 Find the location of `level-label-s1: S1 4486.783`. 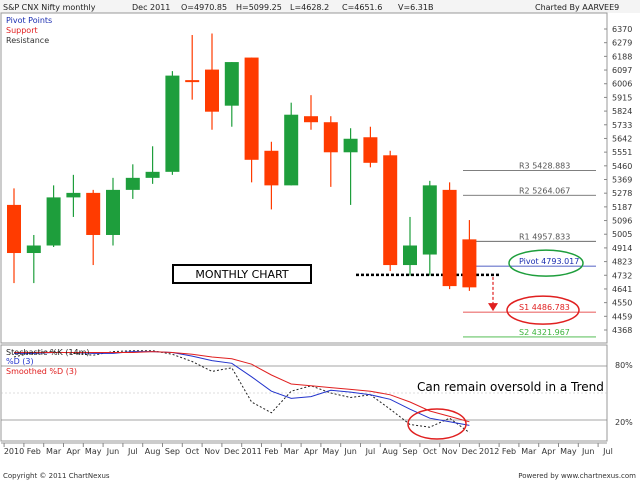

level-label-s1: S1 4486.783 is located at coordinates (544, 307).